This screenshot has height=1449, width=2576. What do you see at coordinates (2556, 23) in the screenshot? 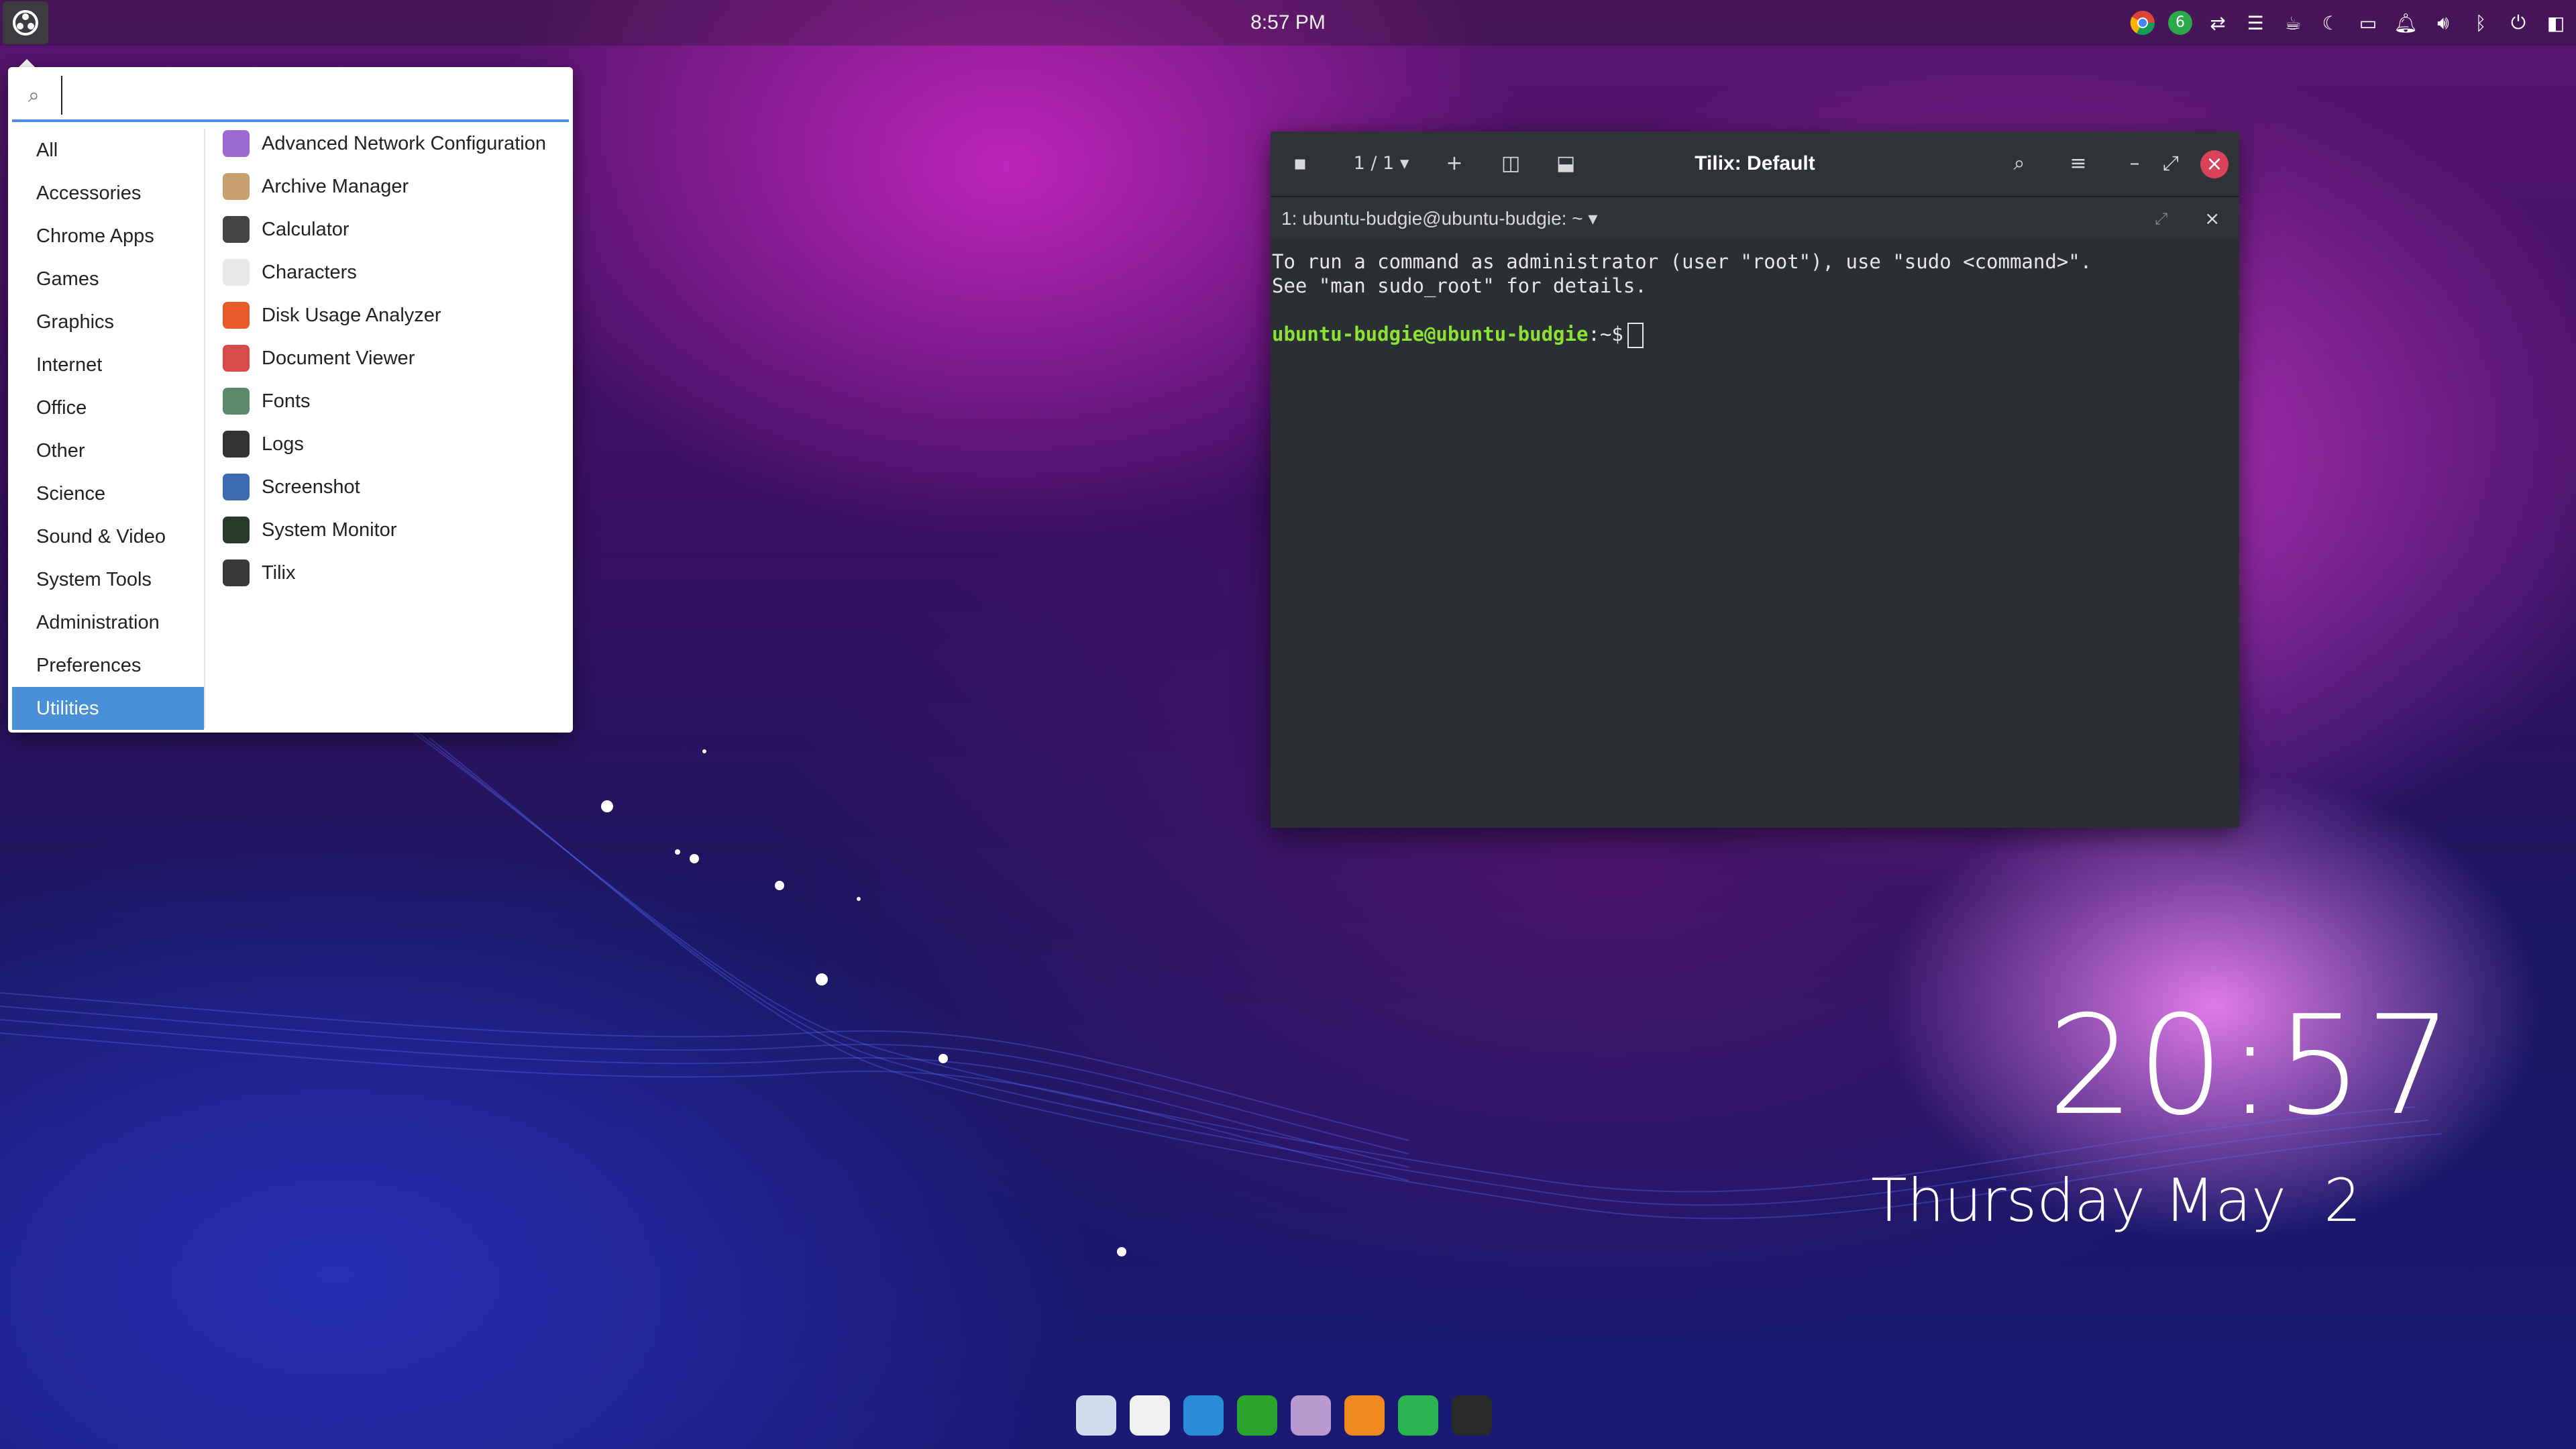
I see `raven-icon: ◧` at bounding box center [2556, 23].